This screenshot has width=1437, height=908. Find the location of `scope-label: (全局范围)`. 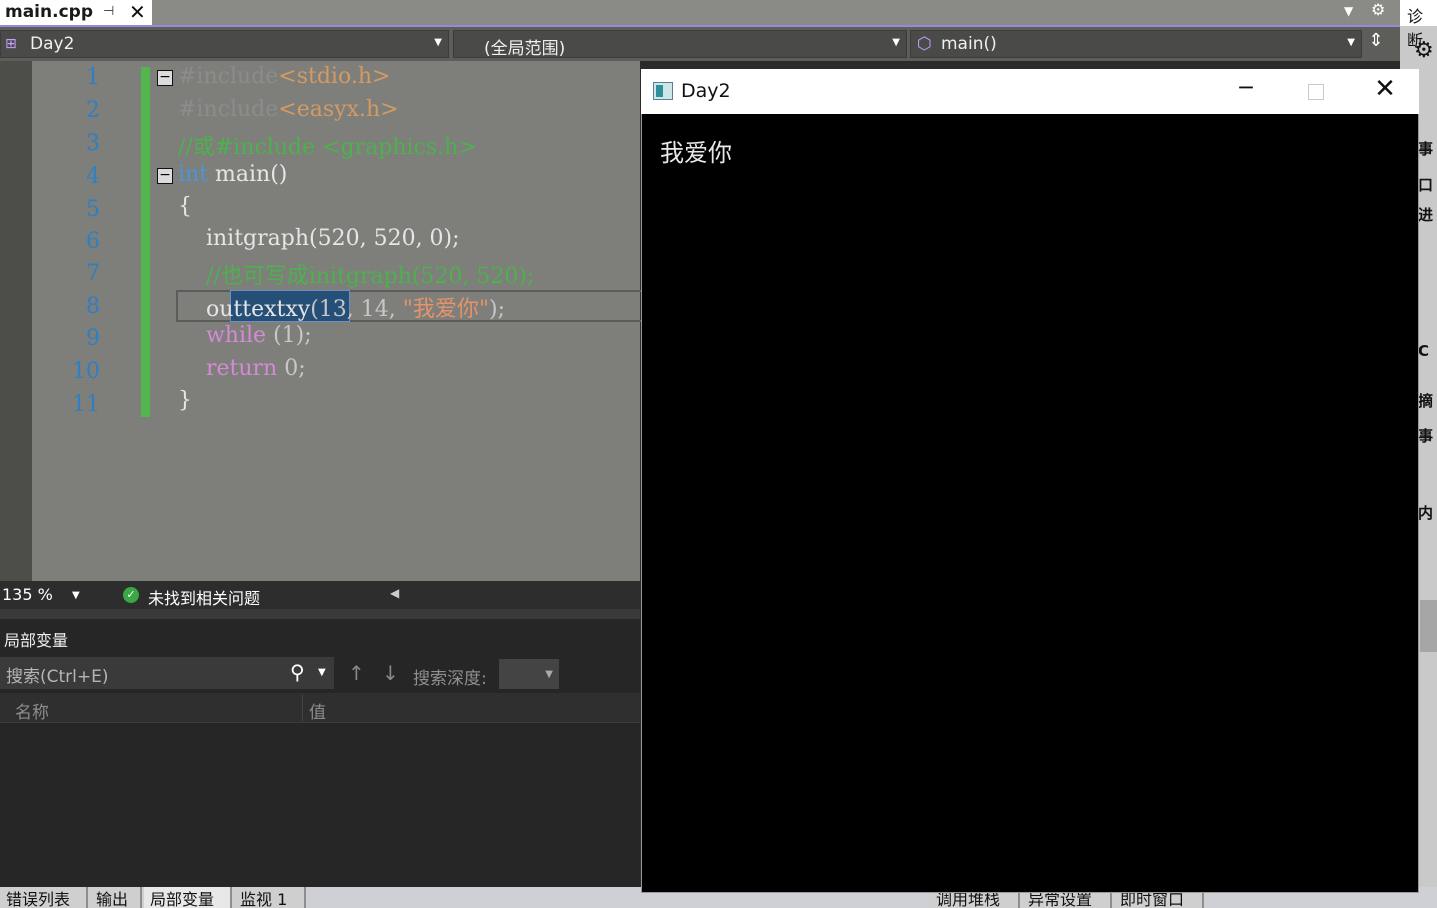

scope-label: (全局范围) is located at coordinates (525, 49).